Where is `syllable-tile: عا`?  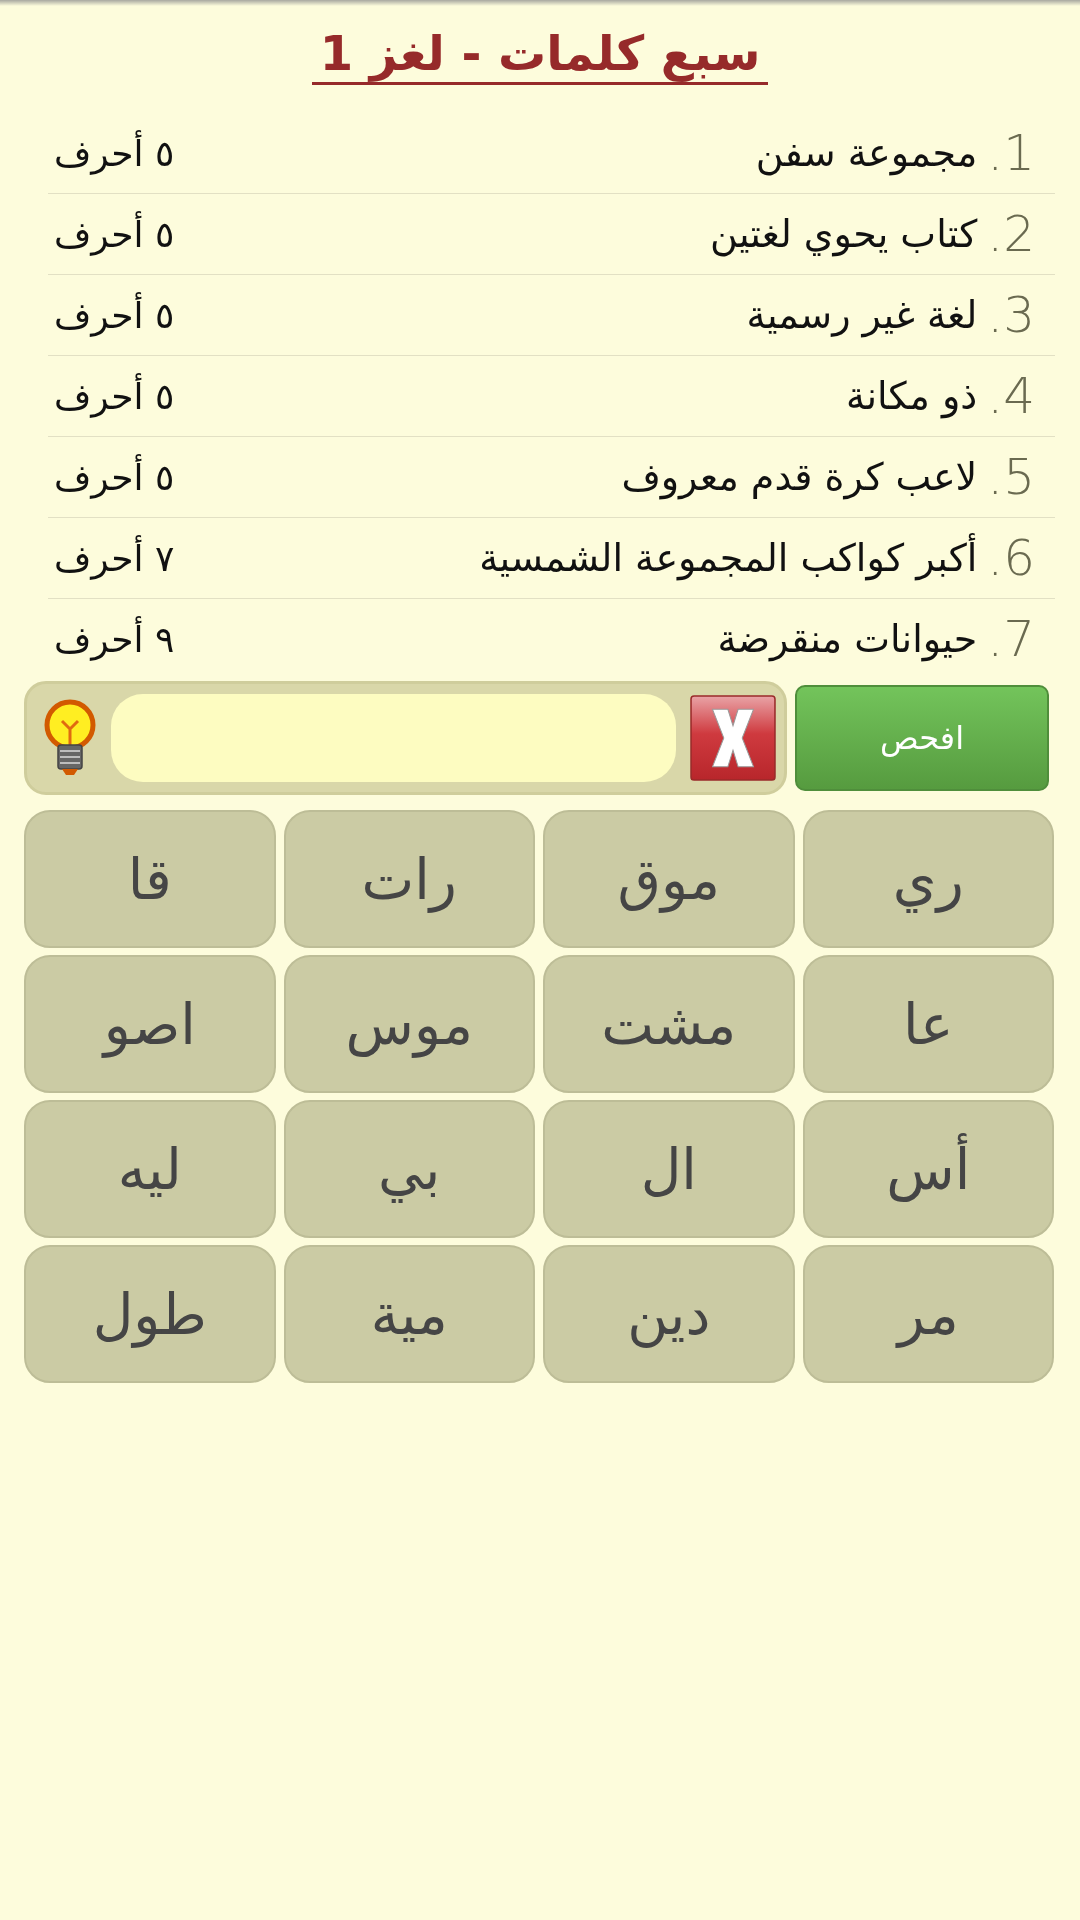 syllable-tile: عا is located at coordinates (928, 1024).